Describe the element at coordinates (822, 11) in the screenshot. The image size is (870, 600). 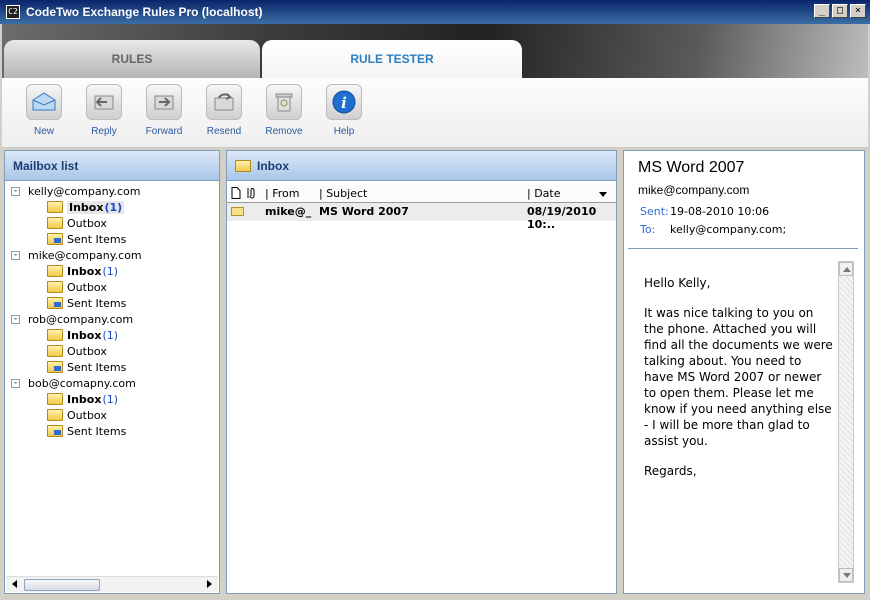
I see `minimize-button: _` at that location.